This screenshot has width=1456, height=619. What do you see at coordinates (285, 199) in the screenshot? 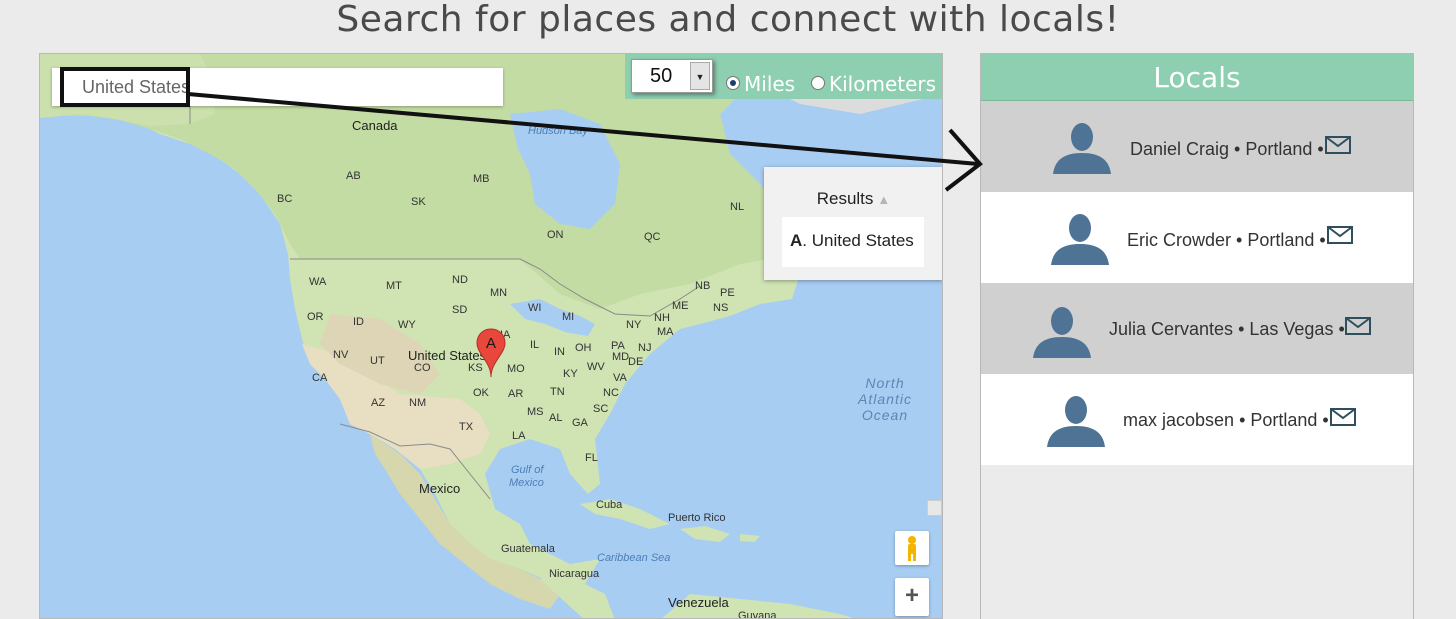
I see `map-label-bc: BC` at bounding box center [285, 199].